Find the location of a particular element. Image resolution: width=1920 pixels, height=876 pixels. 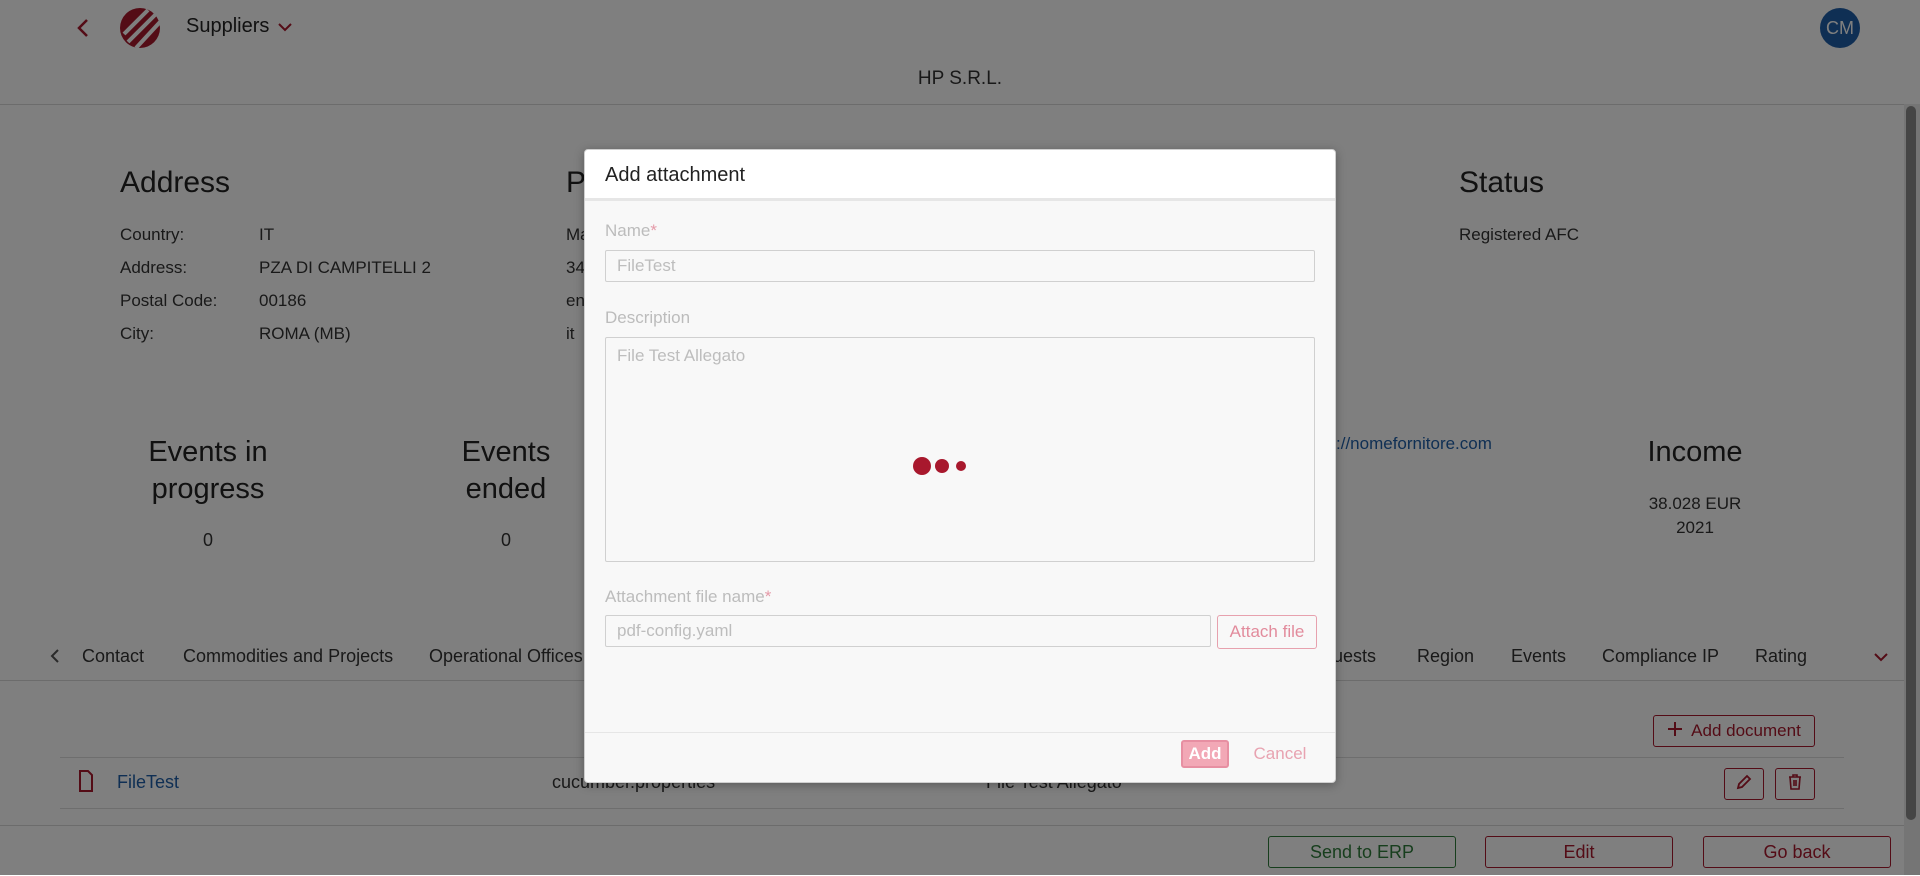

file-name-field-label: Attachment file name* is located at coordinates (688, 597).